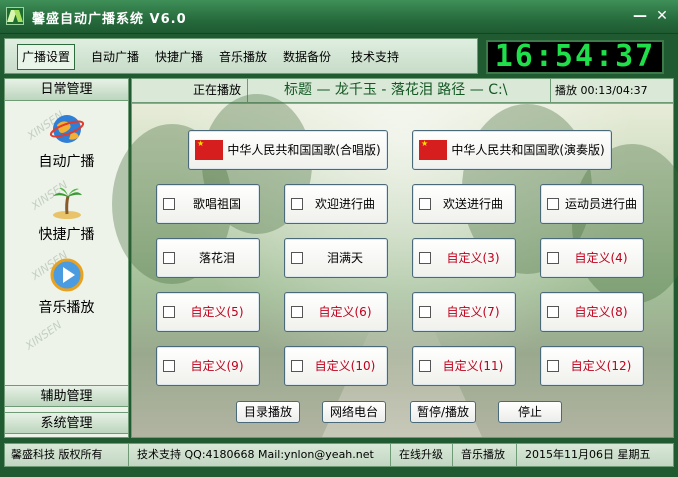  Describe the element at coordinates (46, 57) in the screenshot. I see `menu-item-broadcast-settings: 广播设置` at that location.